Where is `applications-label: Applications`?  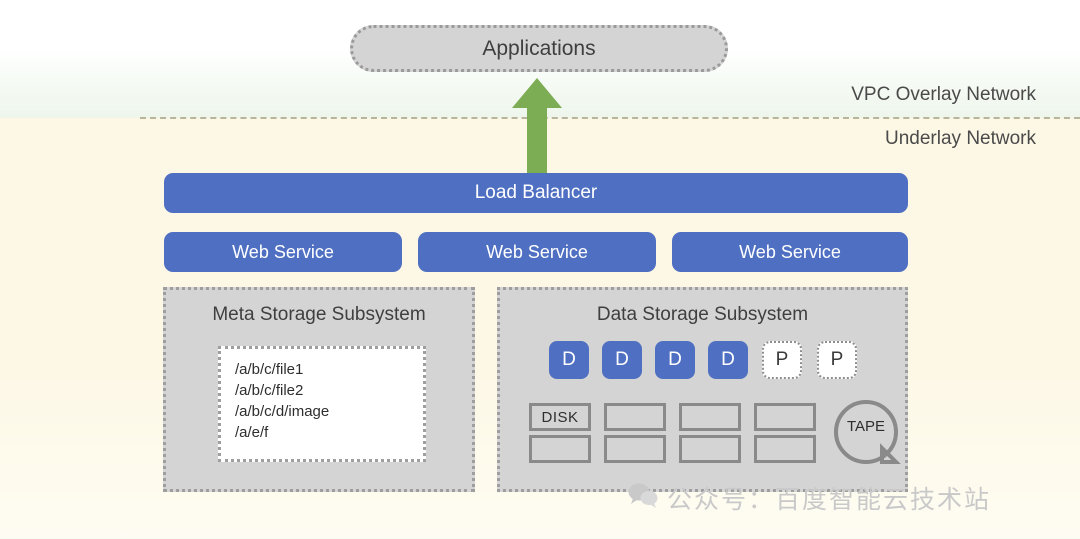
applications-label: Applications is located at coordinates (539, 48).